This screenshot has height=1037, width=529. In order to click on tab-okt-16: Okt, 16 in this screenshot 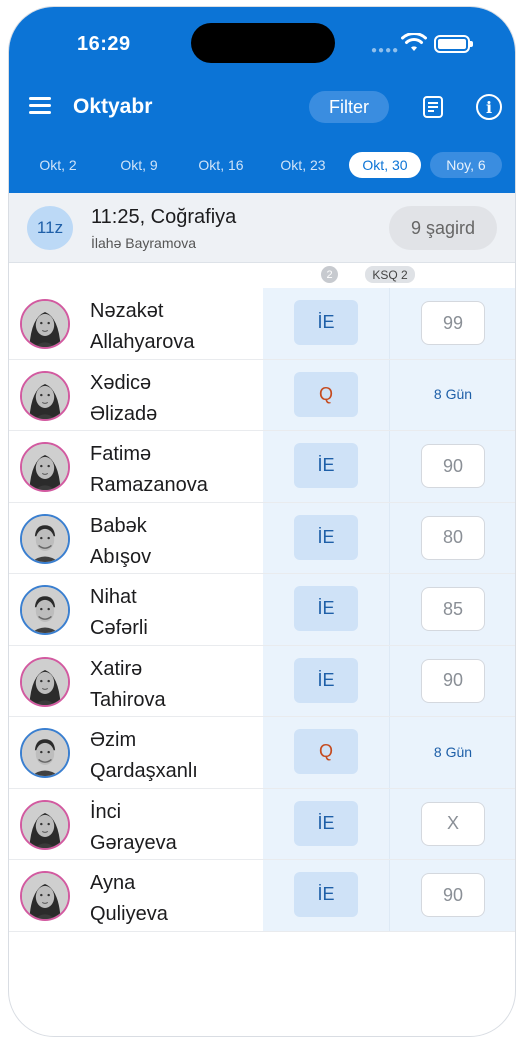, I will do `click(221, 165)`.